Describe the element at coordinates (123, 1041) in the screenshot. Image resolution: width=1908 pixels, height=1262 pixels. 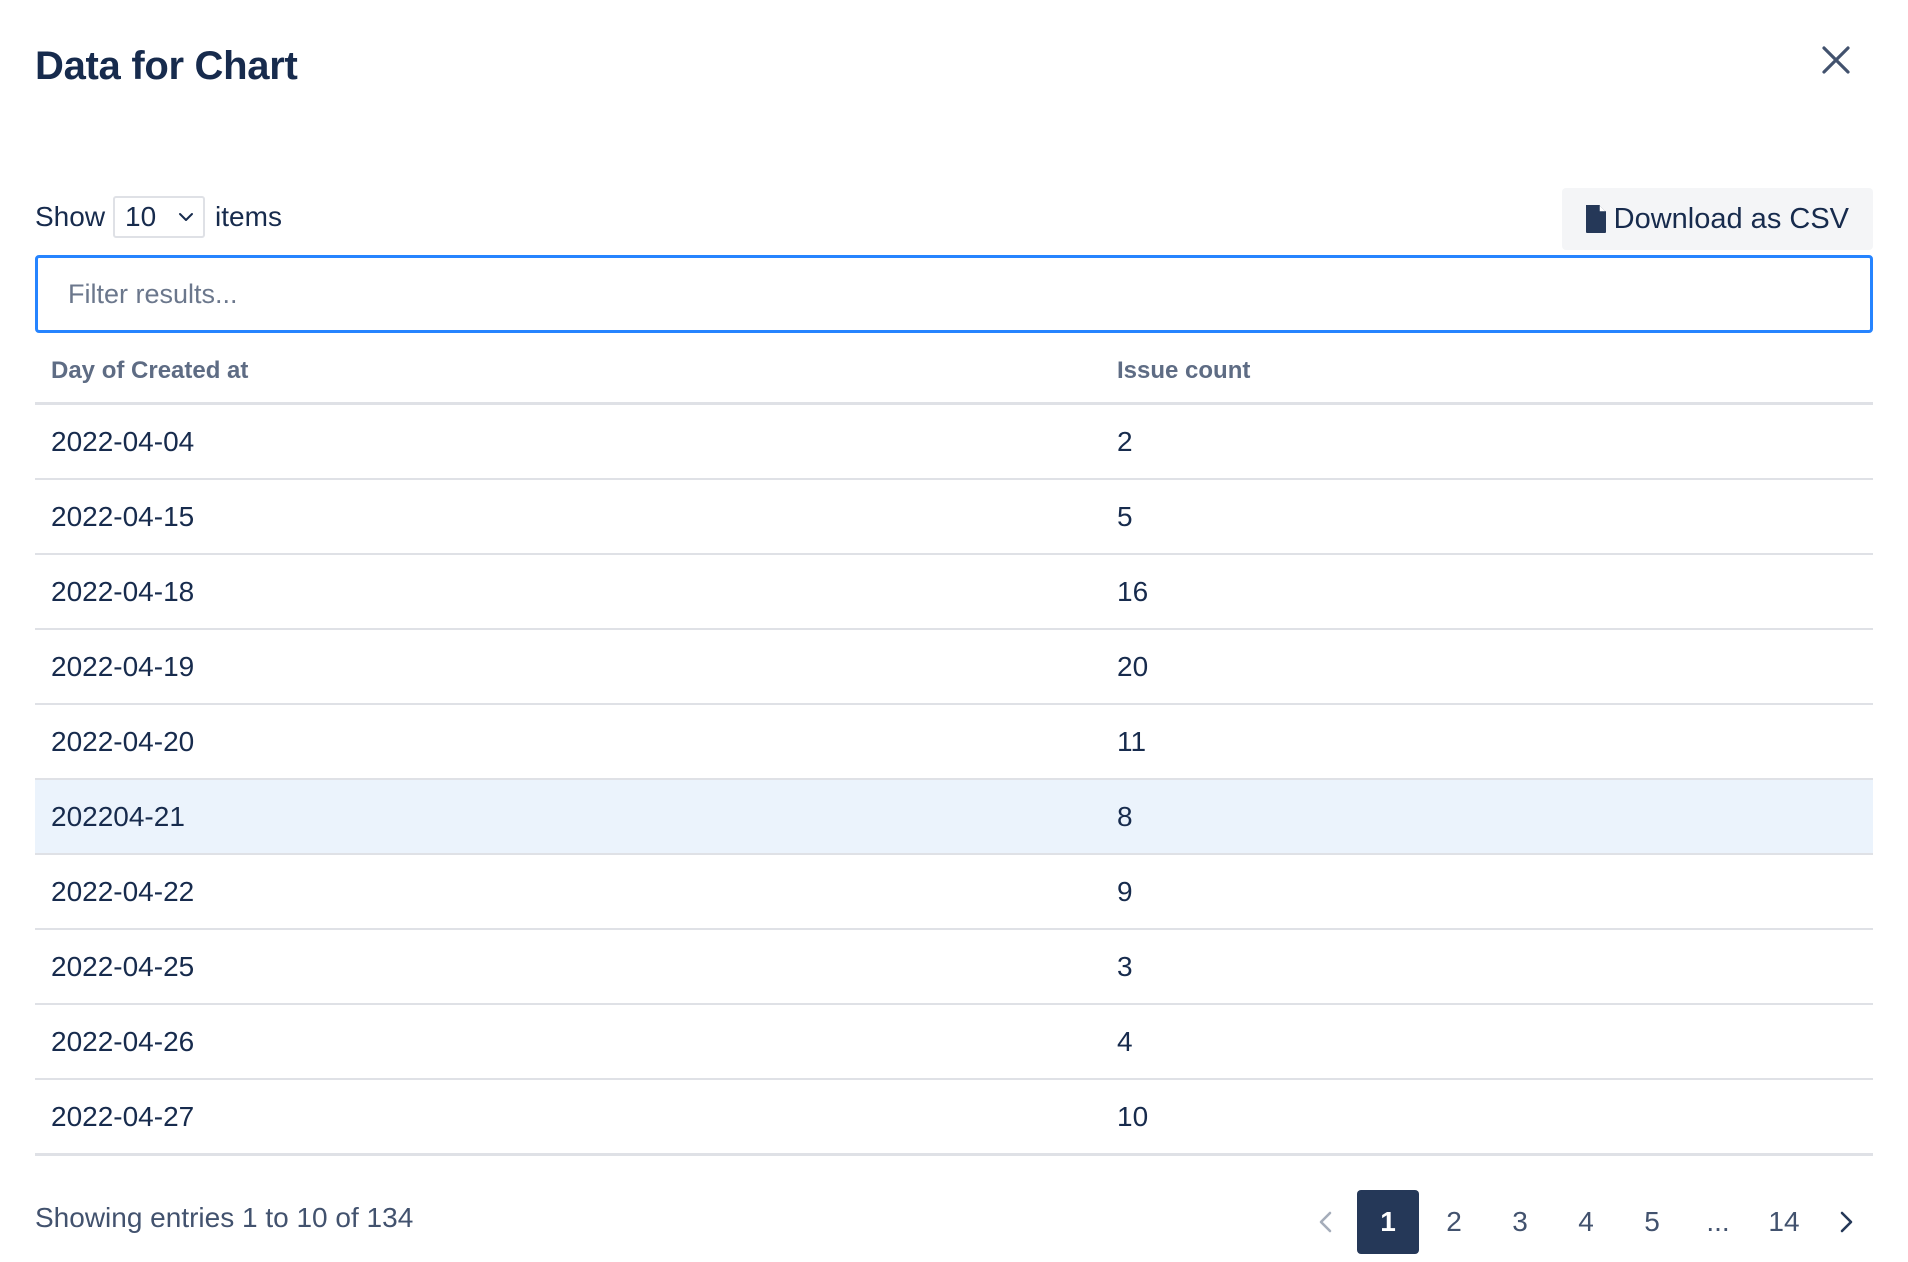
I see `cell-day: 2022-04-26` at that location.